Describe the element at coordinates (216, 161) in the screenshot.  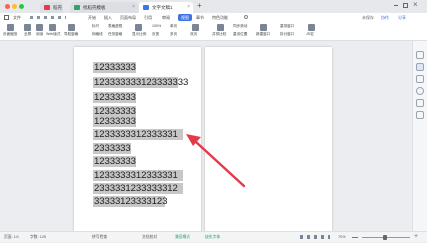
I see `red-arrow-annotation` at that location.